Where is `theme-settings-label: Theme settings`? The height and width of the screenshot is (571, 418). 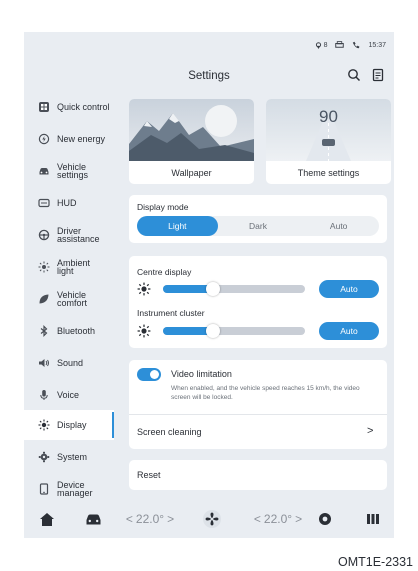
theme-settings-label: Theme settings is located at coordinates (328, 173).